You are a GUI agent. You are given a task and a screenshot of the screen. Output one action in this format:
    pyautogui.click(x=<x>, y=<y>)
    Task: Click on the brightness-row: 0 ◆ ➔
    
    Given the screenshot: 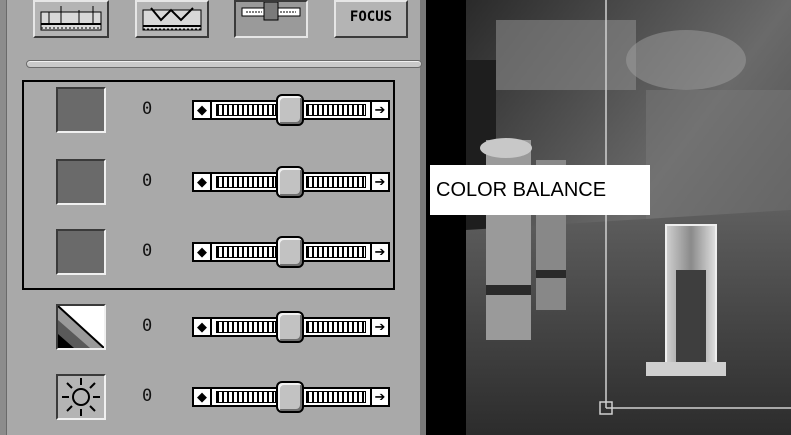 What is the action you would take?
    pyautogui.click(x=222, y=397)
    